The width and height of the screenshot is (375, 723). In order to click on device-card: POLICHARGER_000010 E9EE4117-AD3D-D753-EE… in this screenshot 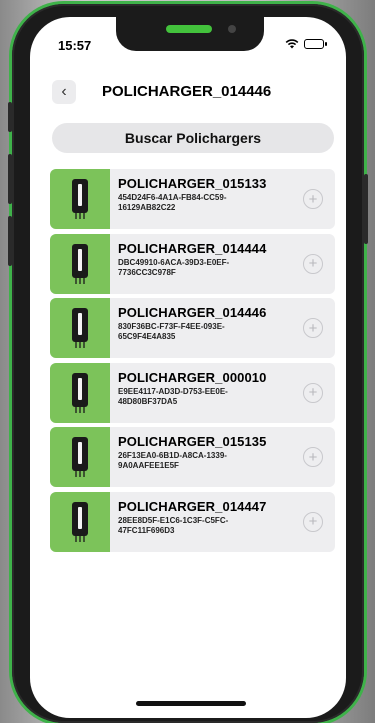, I will do `click(192, 392)`.